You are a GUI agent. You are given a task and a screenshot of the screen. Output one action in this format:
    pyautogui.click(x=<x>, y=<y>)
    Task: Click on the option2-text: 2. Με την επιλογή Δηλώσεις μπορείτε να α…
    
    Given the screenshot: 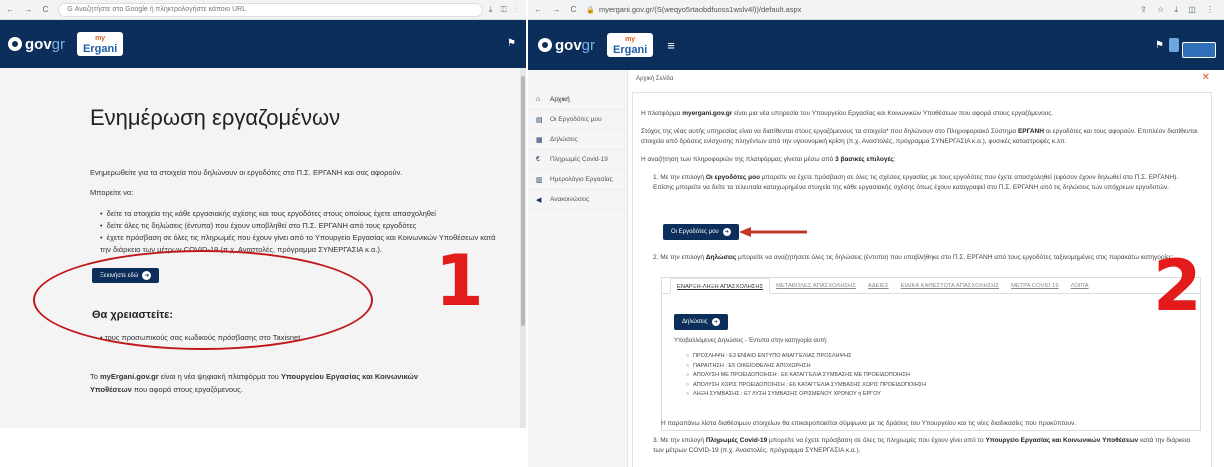 What is the action you would take?
    pyautogui.click(x=913, y=257)
    